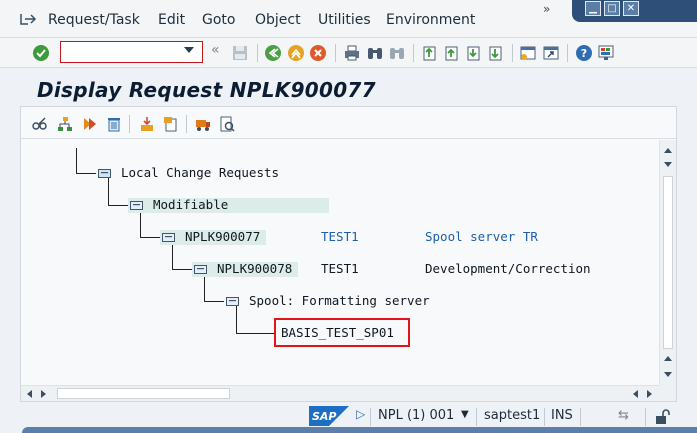 Image resolution: width=697 pixels, height=433 pixels. I want to click on task-owner: TEST1, so click(340, 268).